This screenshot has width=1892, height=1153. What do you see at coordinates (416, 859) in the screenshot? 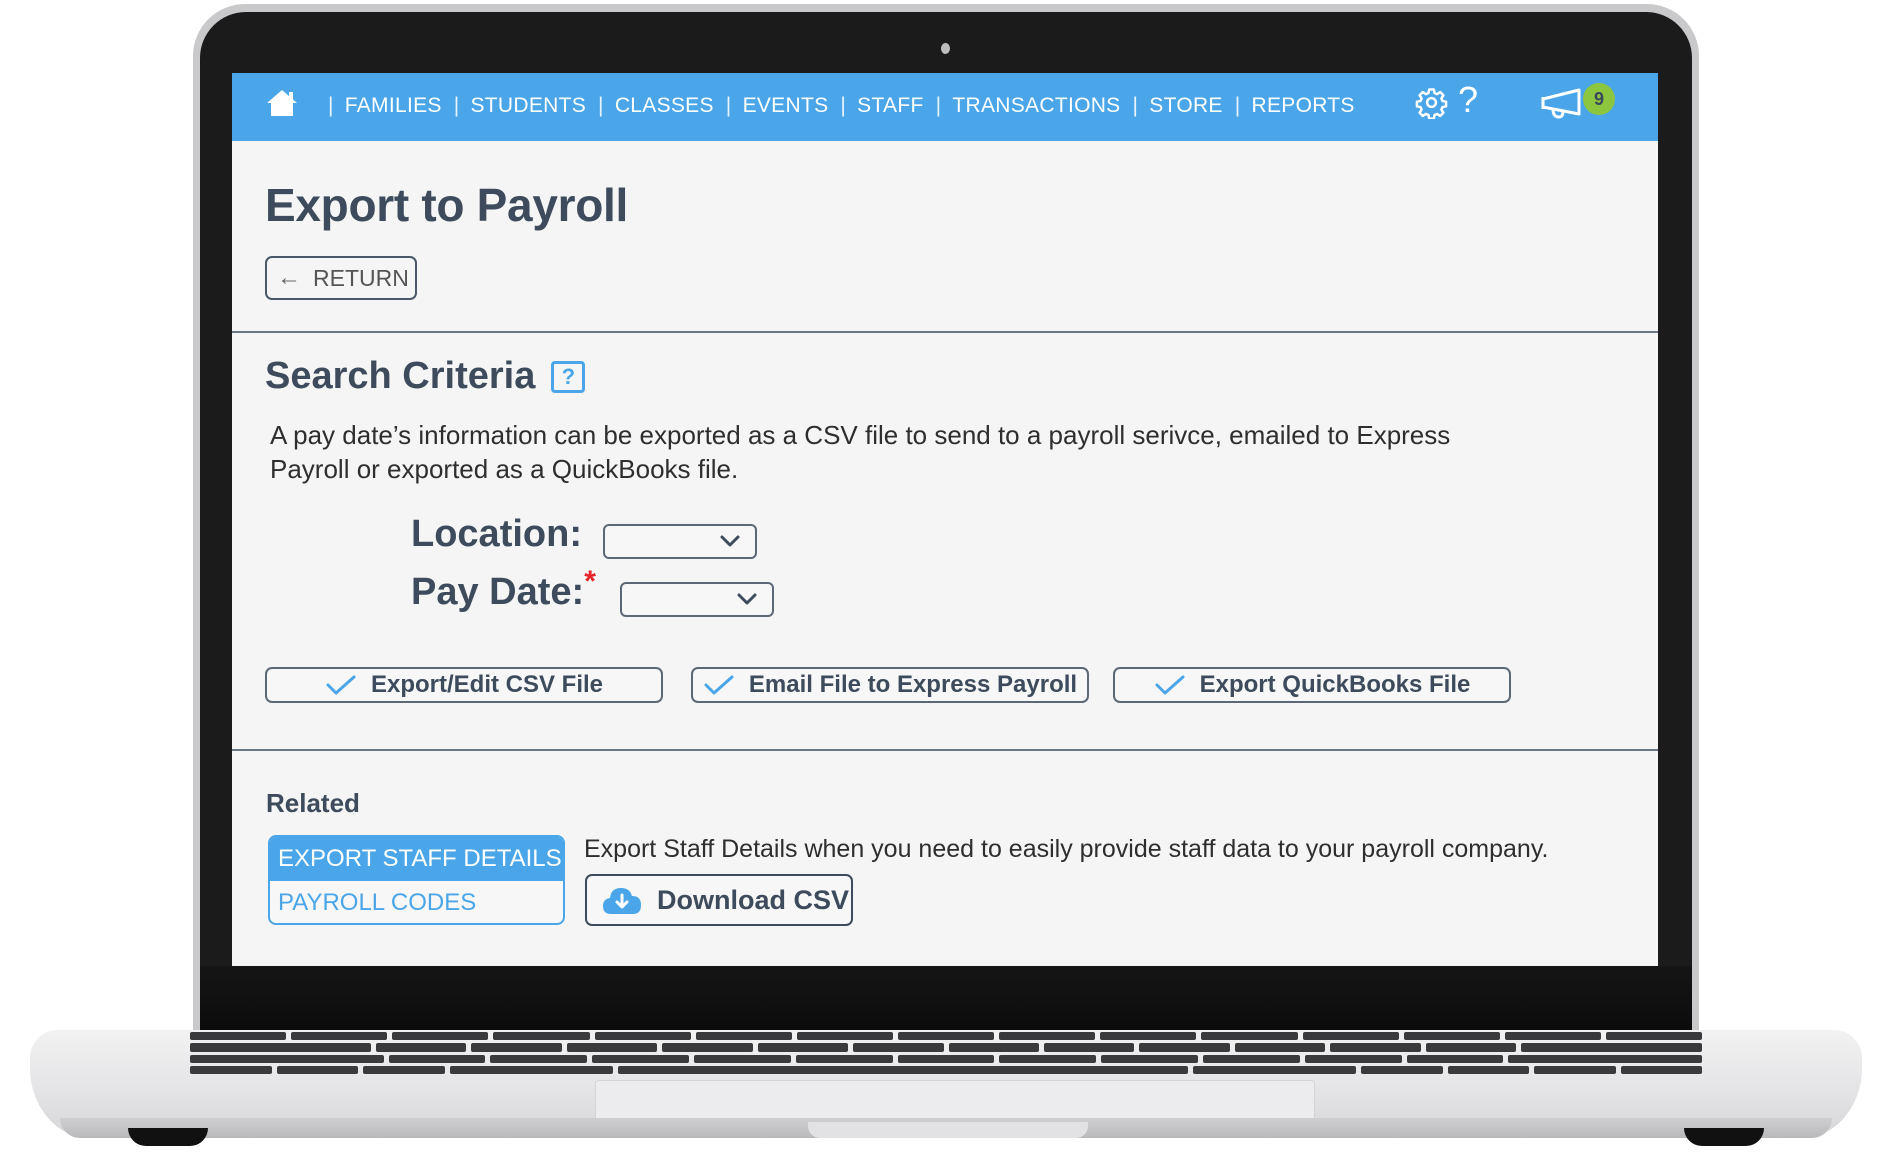
I see `related-item-export-staff-details: EXPORT STAFF DETAILS` at bounding box center [416, 859].